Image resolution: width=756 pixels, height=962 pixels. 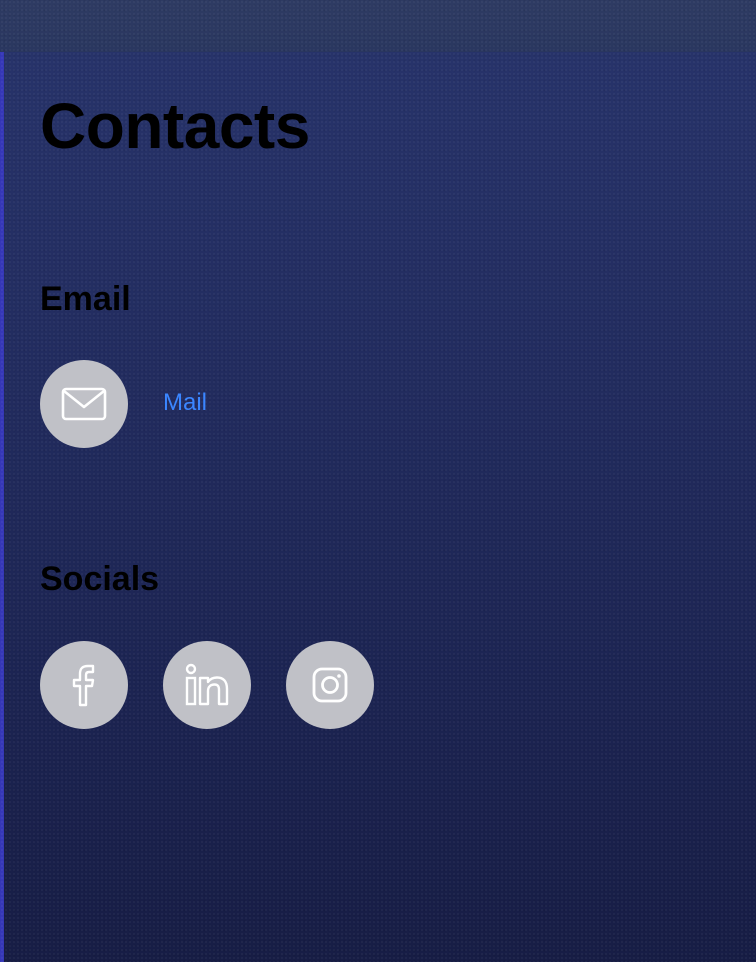 I want to click on instagram-icon, so click(x=330, y=685).